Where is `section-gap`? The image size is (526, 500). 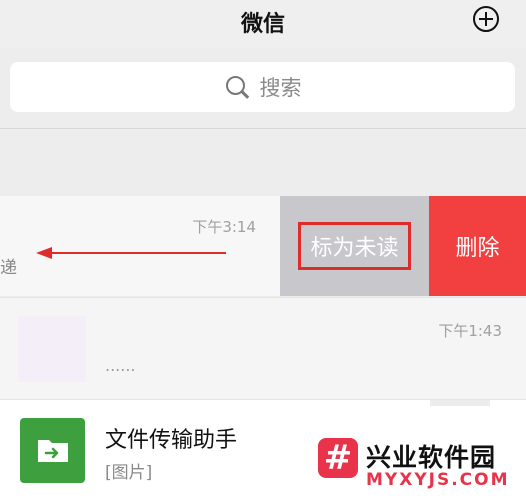 section-gap is located at coordinates (263, 162).